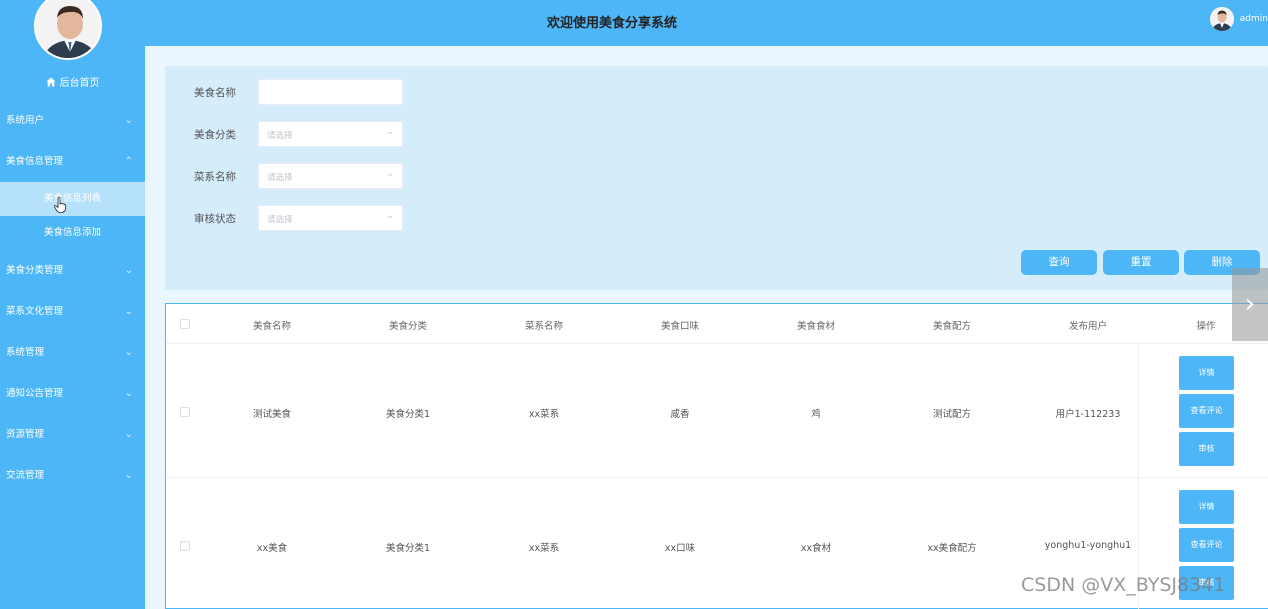  I want to click on sidebar-item-food-category: 美食分类管理 ⌄, so click(72, 270).